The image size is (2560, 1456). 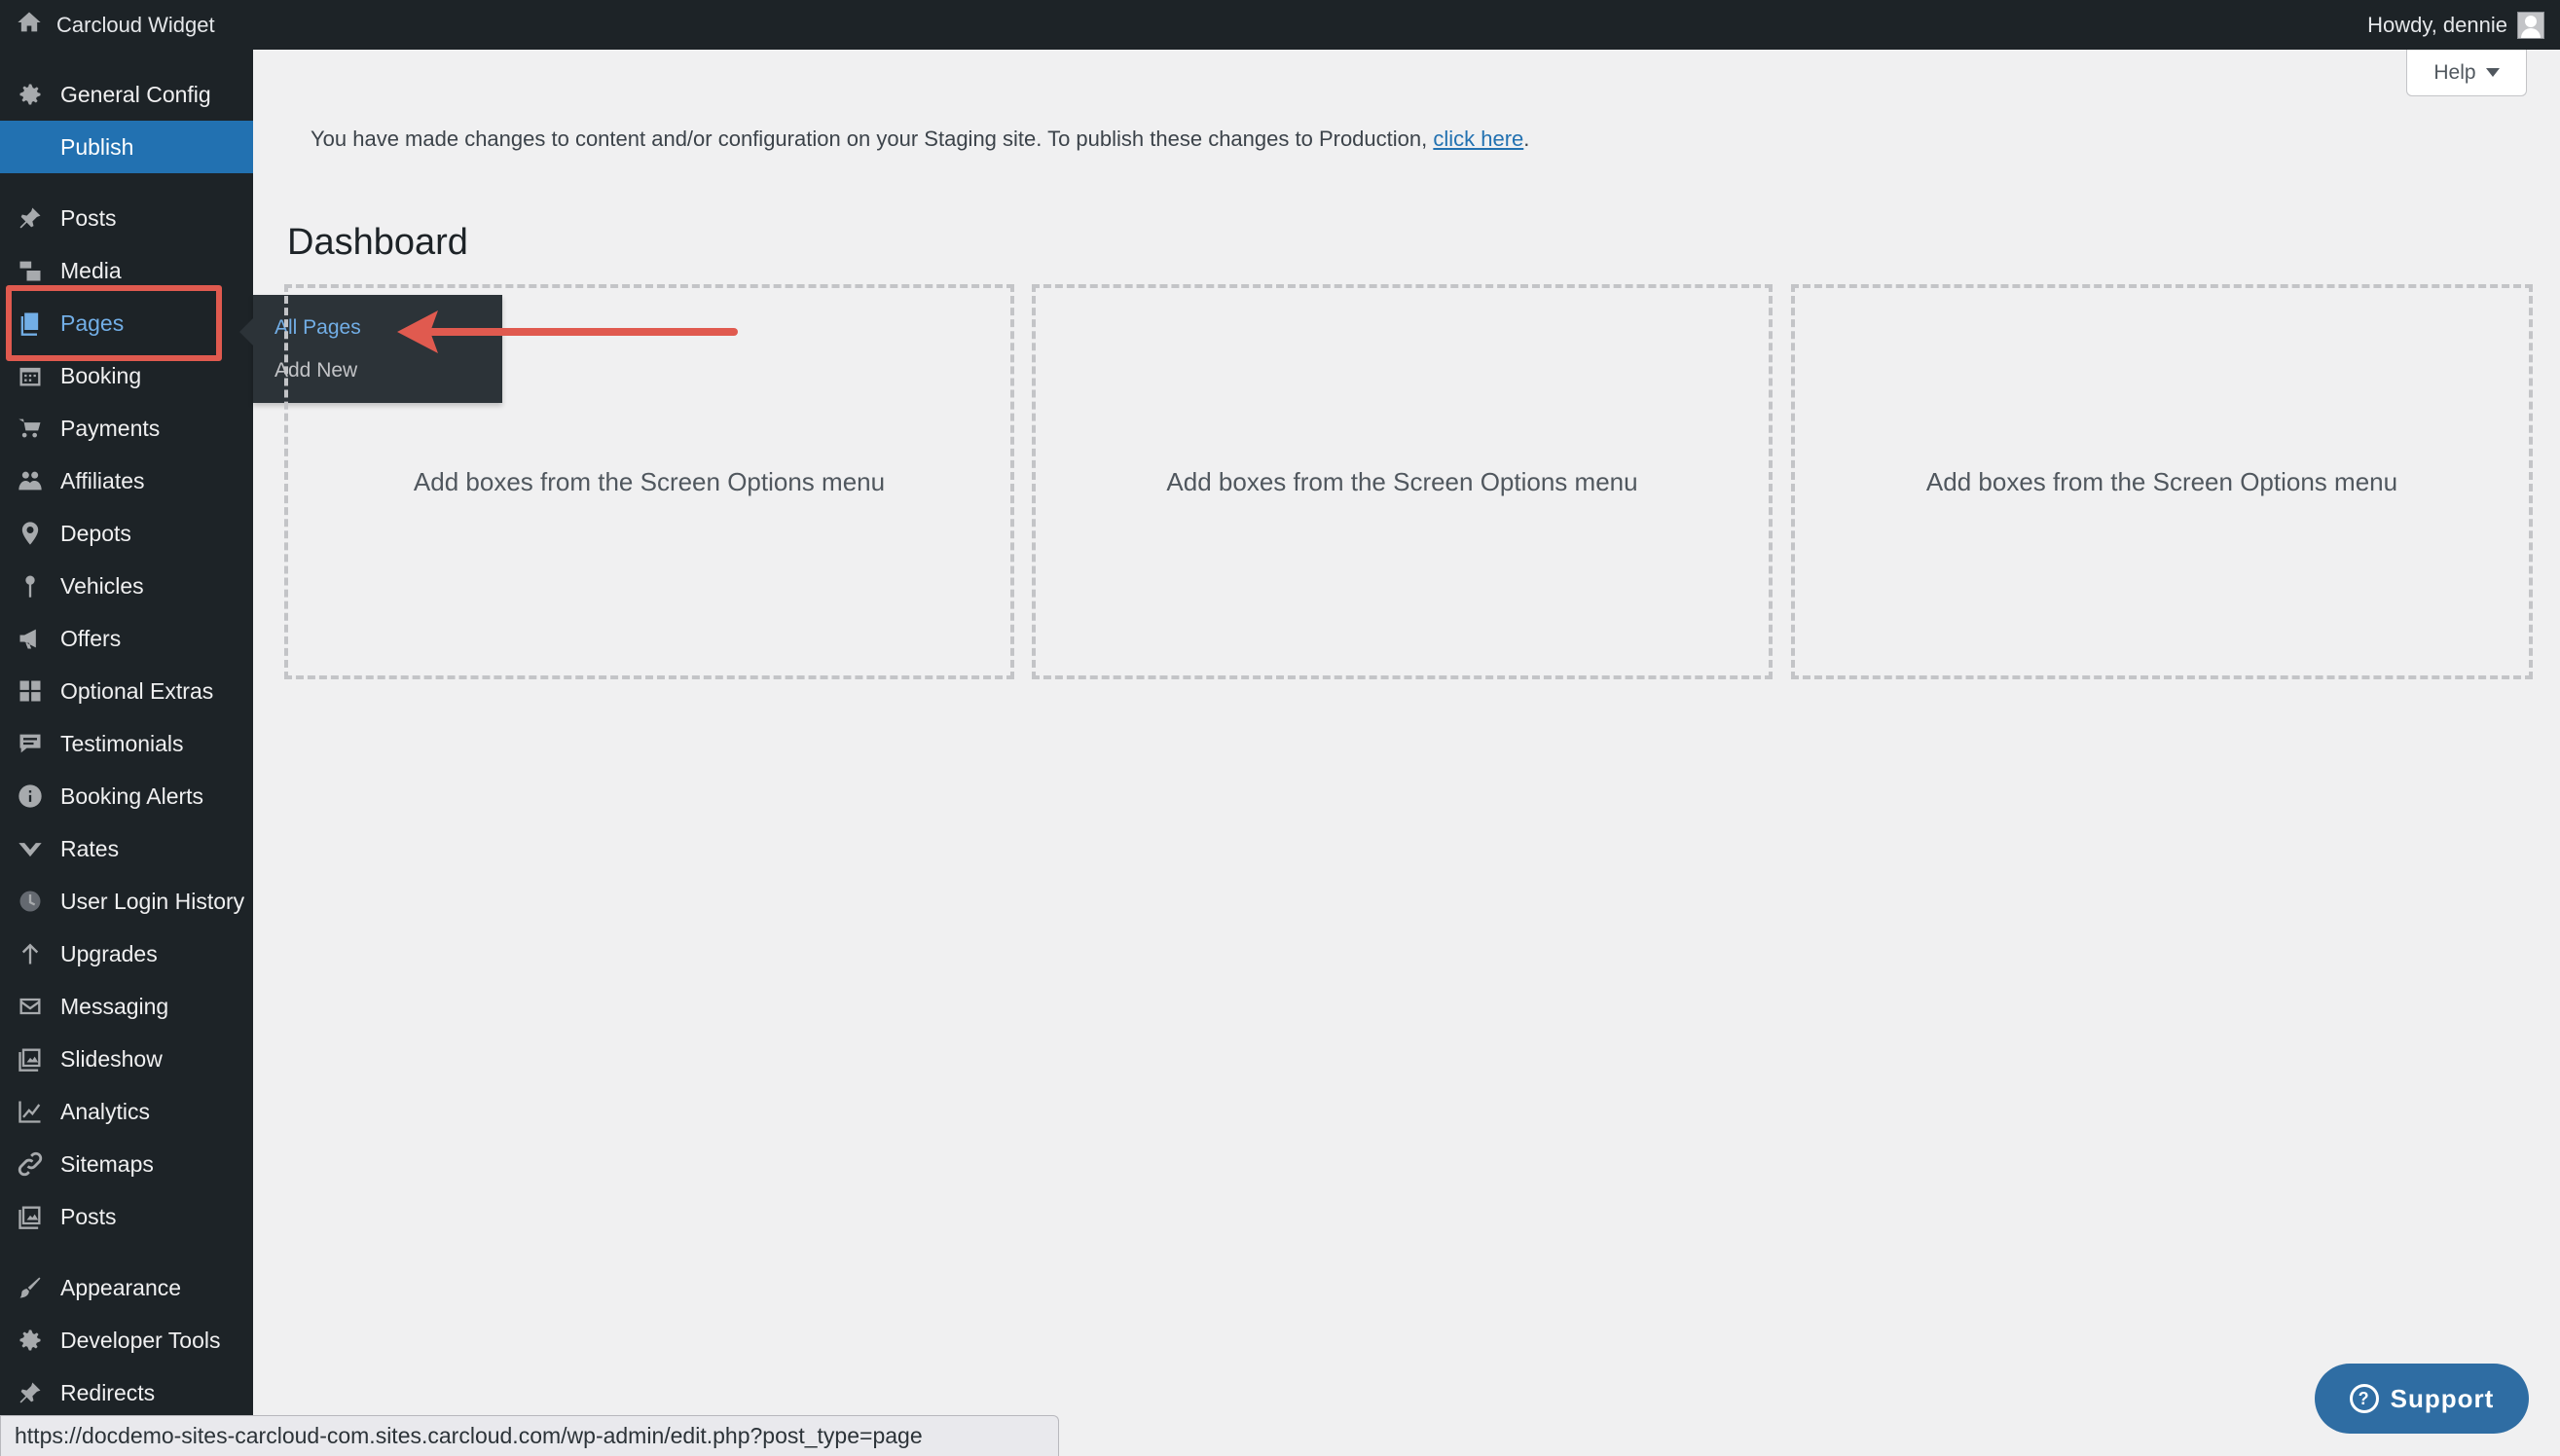 I want to click on sidebar-item-label: Developer Tools, so click(x=140, y=1340).